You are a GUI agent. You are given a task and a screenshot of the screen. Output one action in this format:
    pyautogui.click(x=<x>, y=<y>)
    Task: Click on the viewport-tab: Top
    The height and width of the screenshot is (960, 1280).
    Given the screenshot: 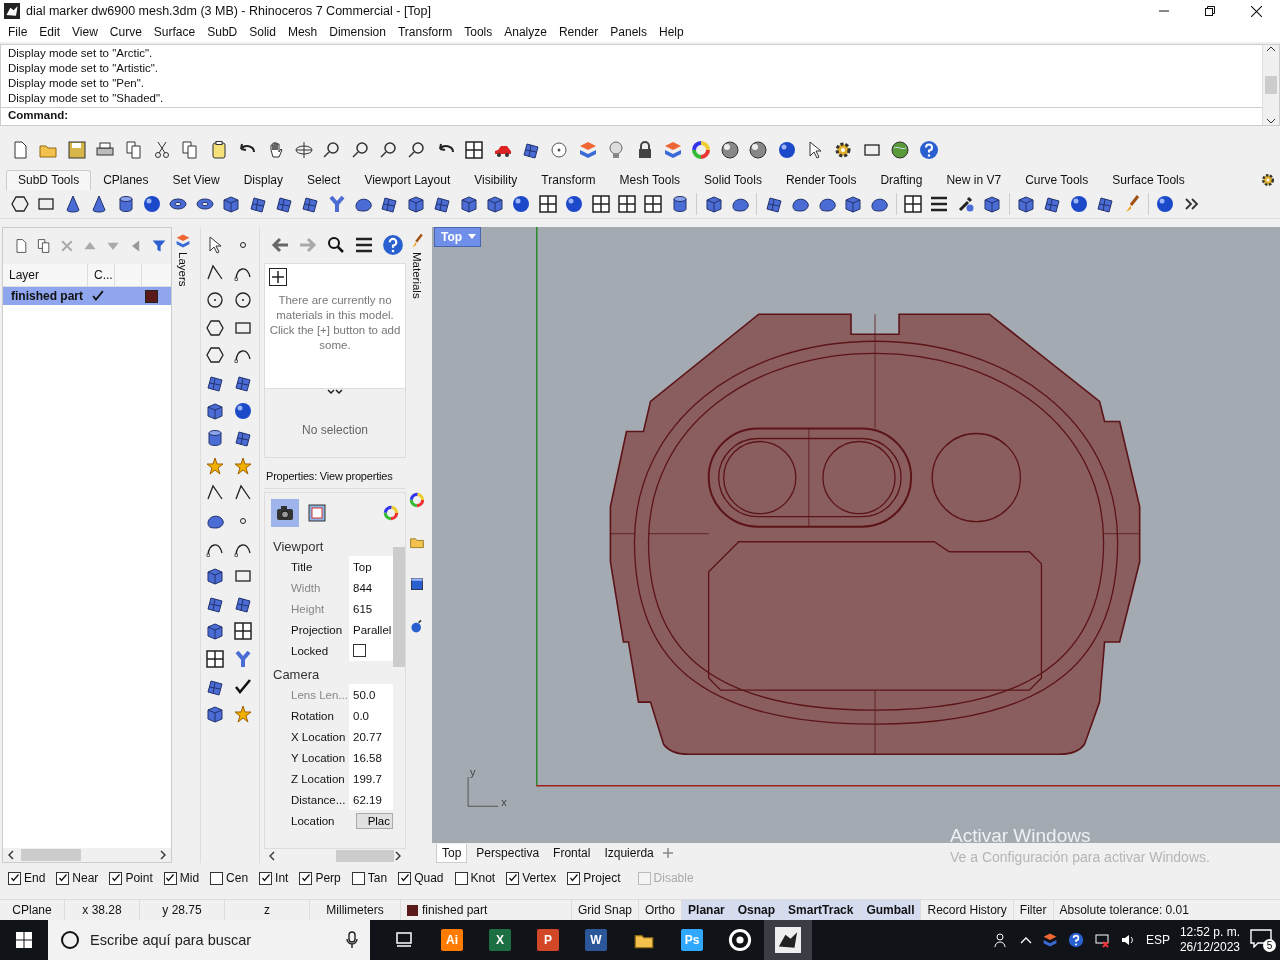 What is the action you would take?
    pyautogui.click(x=452, y=853)
    